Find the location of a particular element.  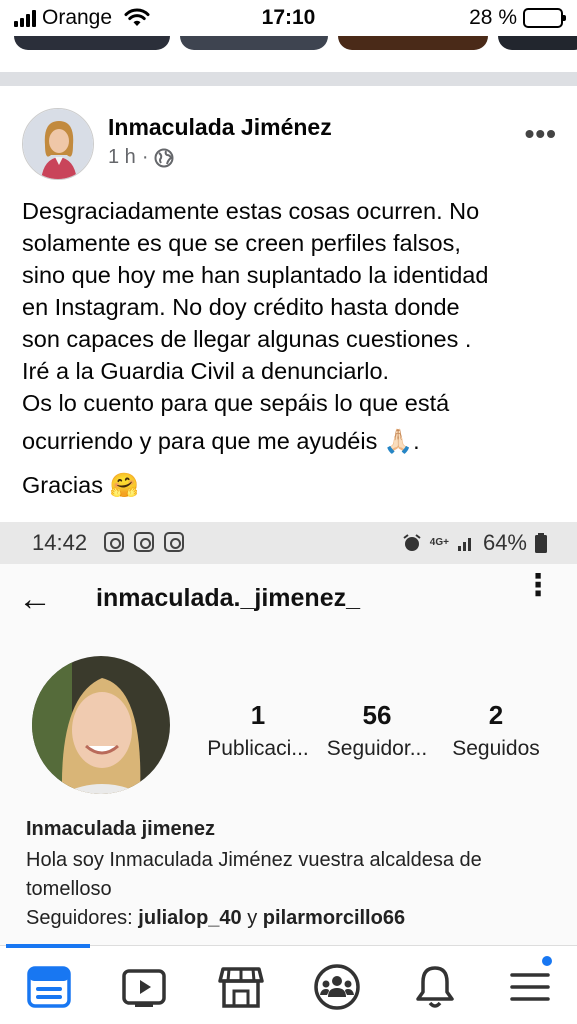

post-meta: 1 h · is located at coordinates (141, 157).